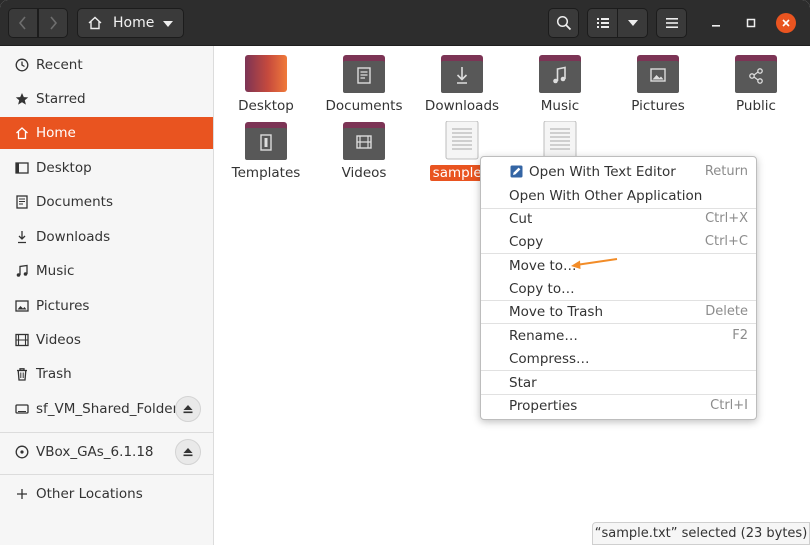 The width and height of the screenshot is (810, 545). I want to click on file-item-music: Music, so click(560, 85).